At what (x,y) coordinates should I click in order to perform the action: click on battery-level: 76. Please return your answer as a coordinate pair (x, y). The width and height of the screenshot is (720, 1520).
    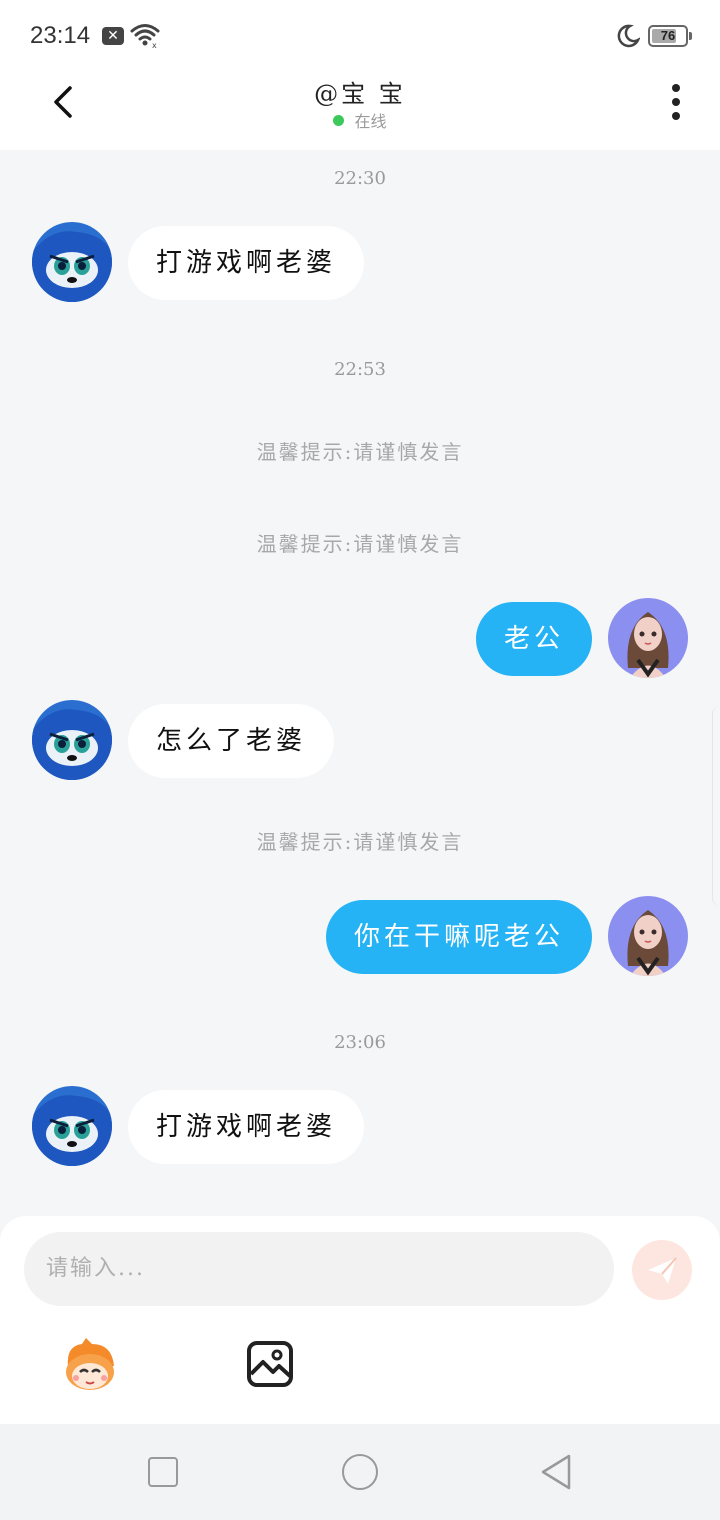
    Looking at the image, I should click on (668, 35).